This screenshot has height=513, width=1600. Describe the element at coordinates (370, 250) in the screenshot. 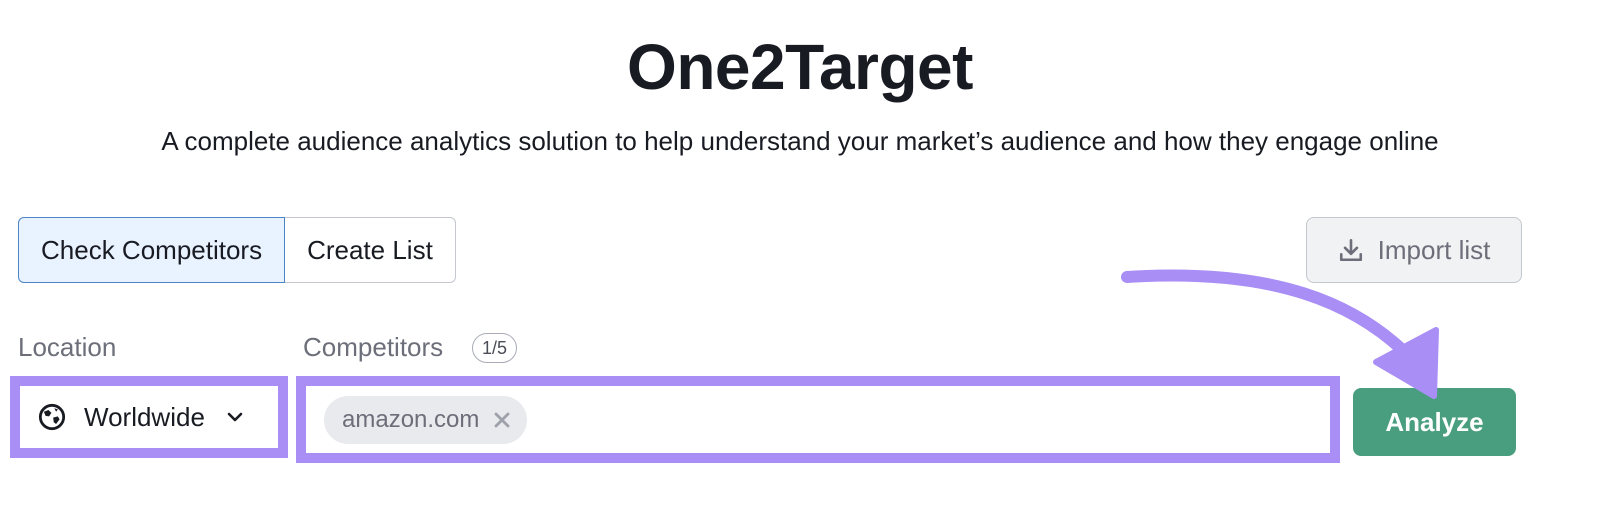

I see `tab-create-list: Create List` at that location.